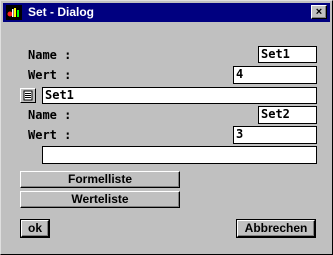  Describe the element at coordinates (50, 135) in the screenshot. I see `wert-label-2: Wert :` at that location.